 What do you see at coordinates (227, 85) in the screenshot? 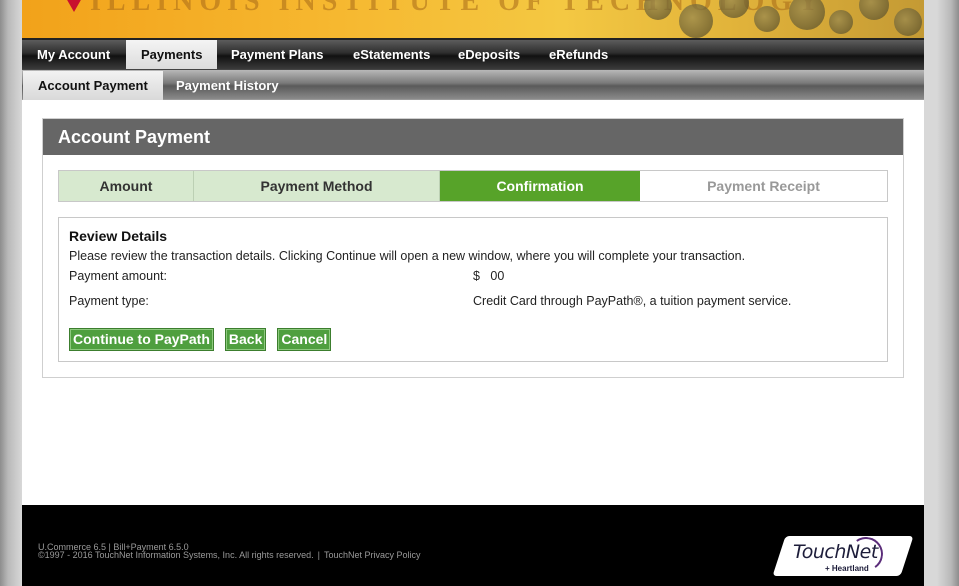
I see `subnav-payment-history: Payment History` at bounding box center [227, 85].